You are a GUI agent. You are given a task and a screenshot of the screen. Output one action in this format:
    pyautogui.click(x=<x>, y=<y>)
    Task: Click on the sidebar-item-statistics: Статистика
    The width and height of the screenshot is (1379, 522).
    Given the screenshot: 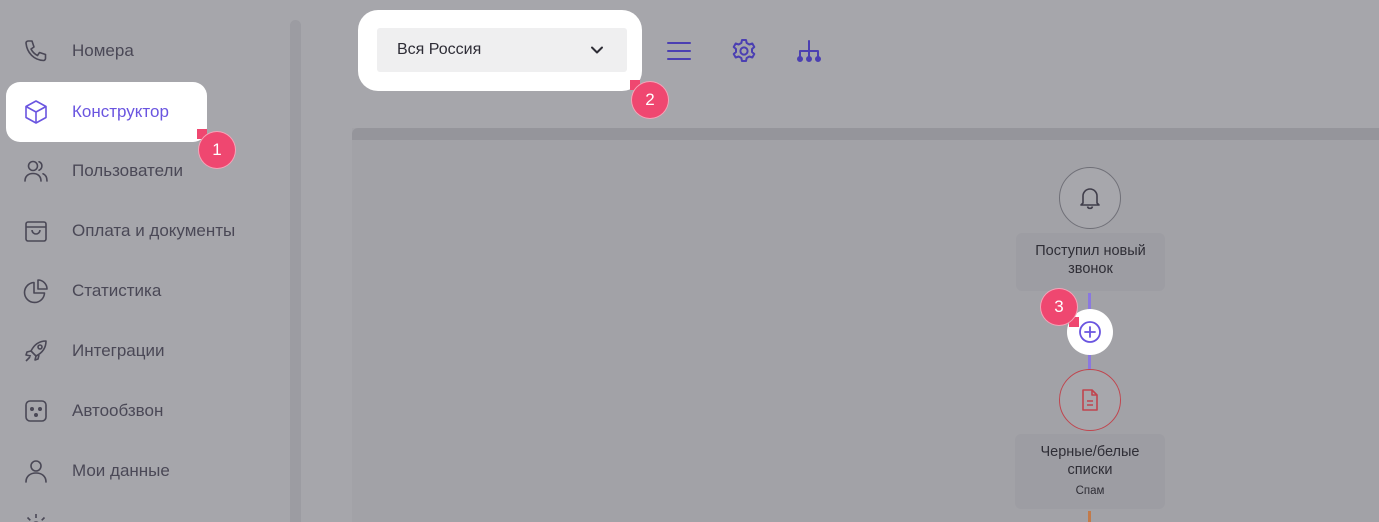 What is the action you would take?
    pyautogui.click(x=146, y=291)
    